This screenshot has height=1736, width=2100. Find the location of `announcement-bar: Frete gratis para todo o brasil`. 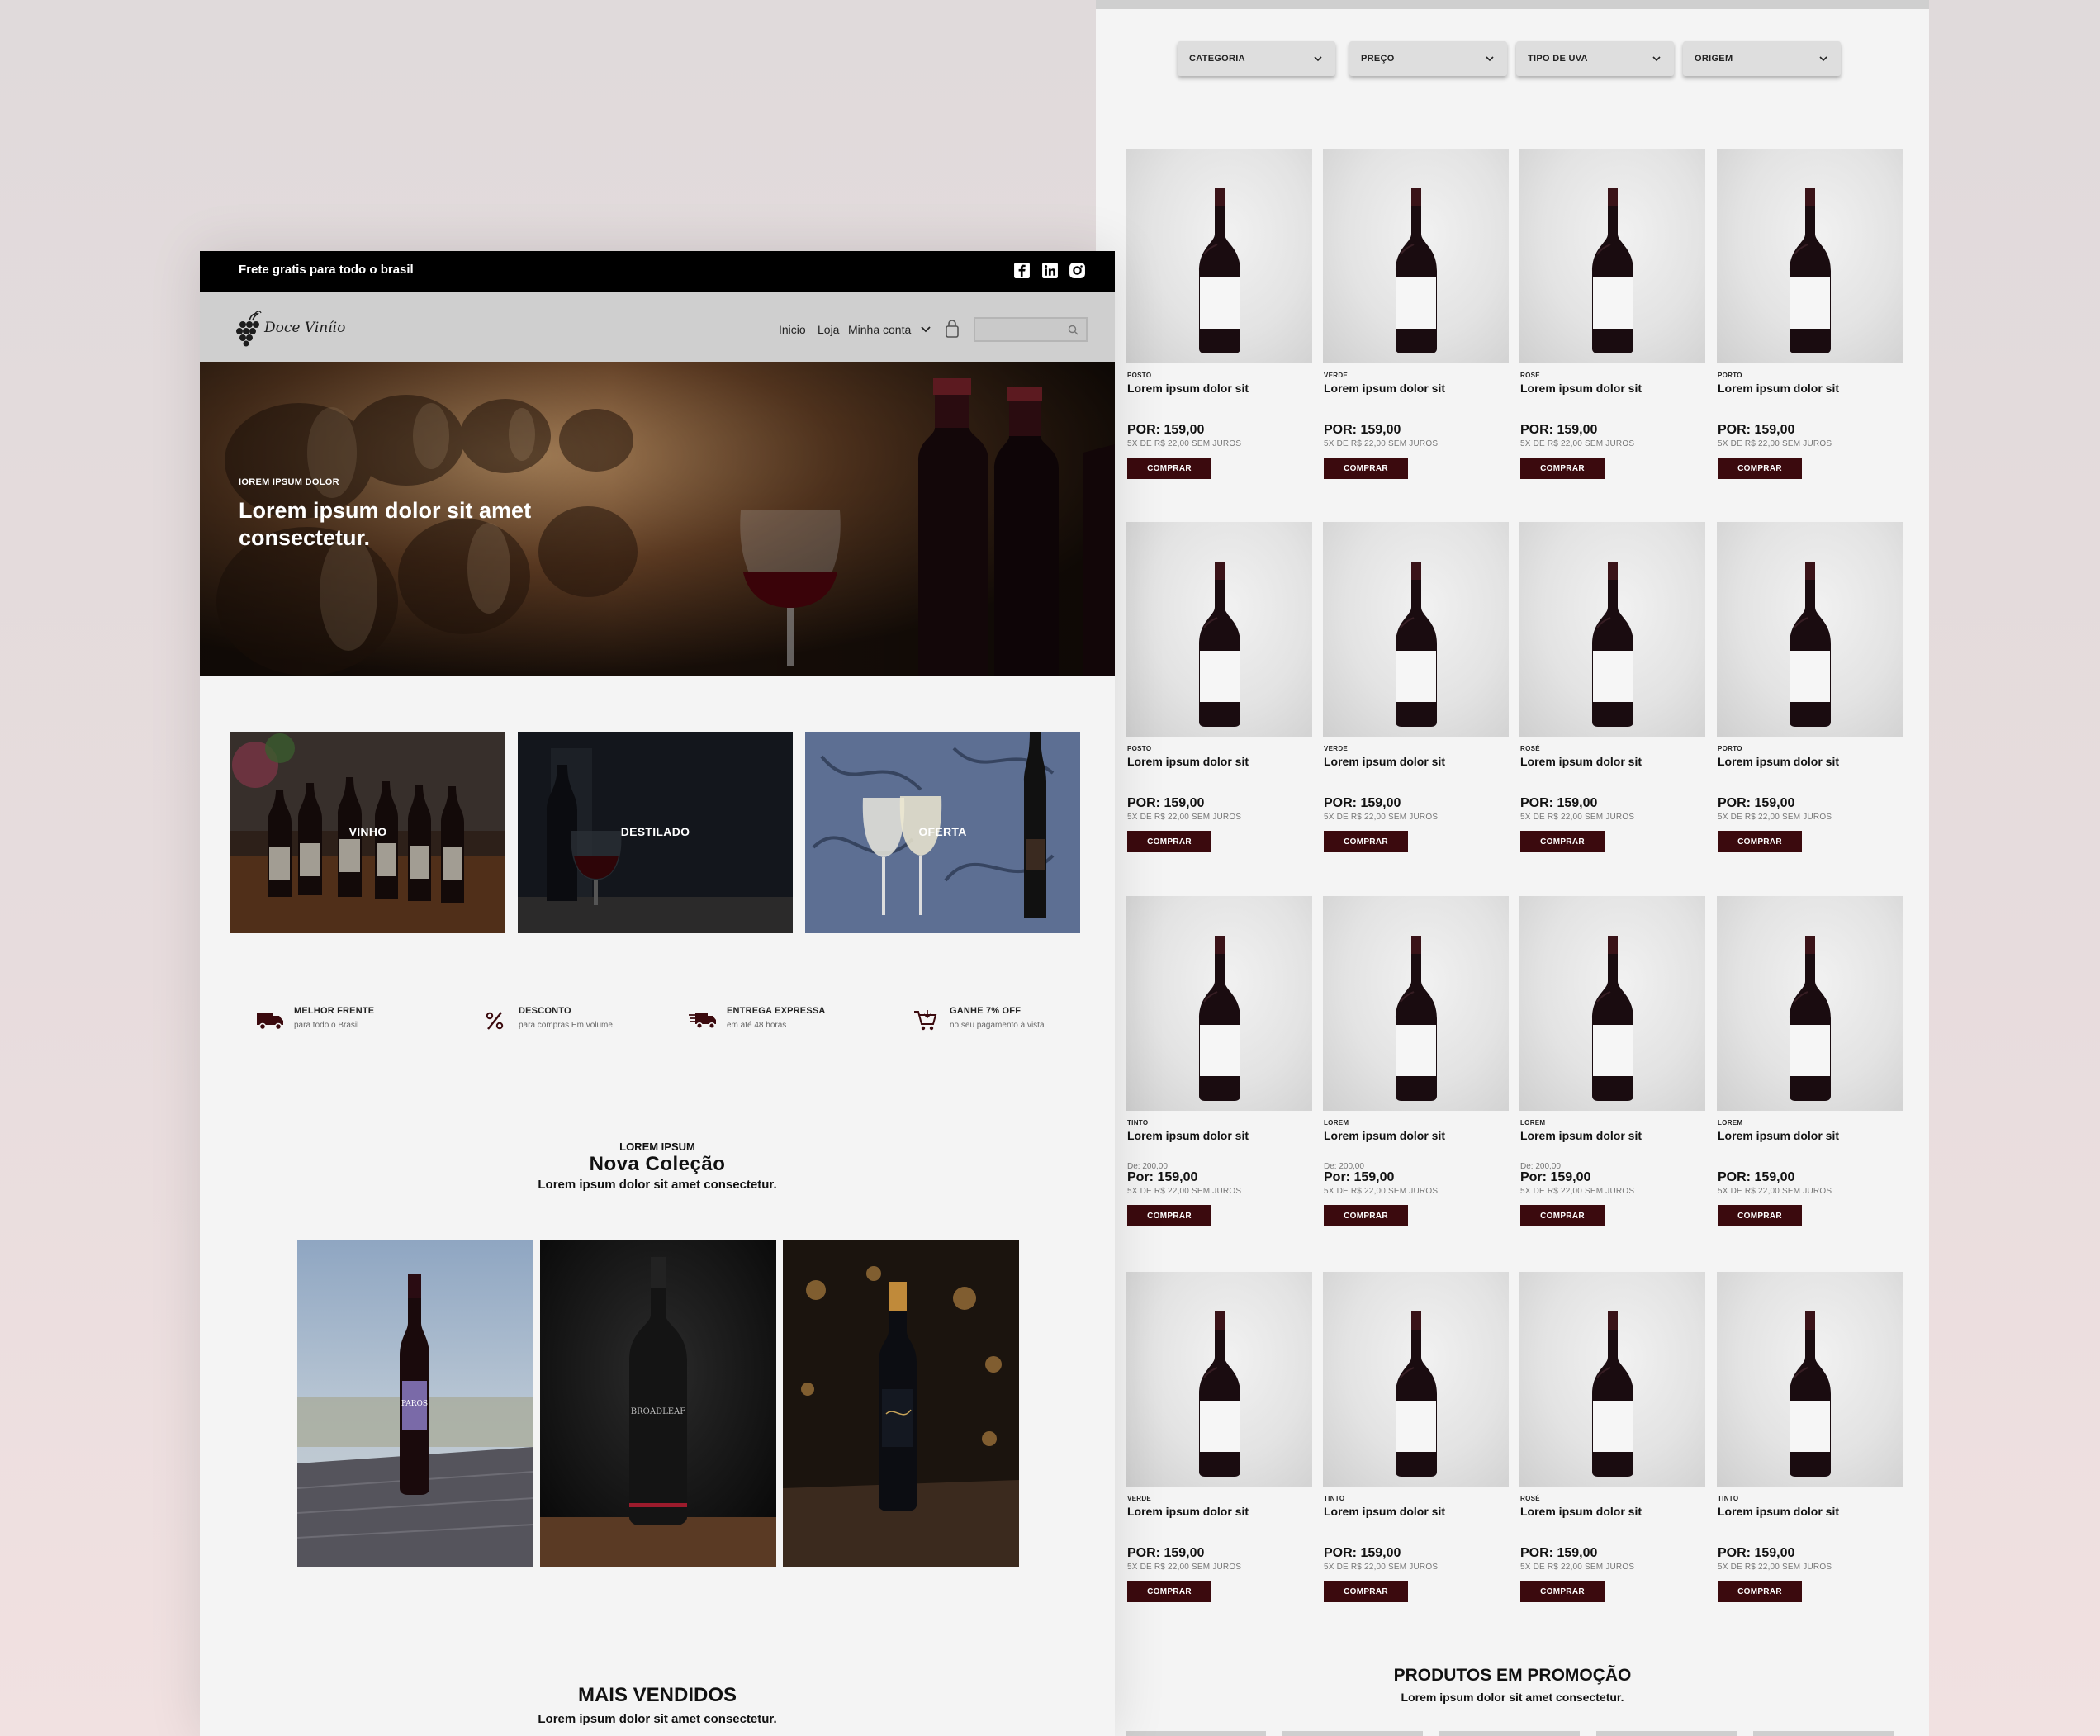

announcement-bar: Frete gratis para todo o brasil is located at coordinates (657, 271).